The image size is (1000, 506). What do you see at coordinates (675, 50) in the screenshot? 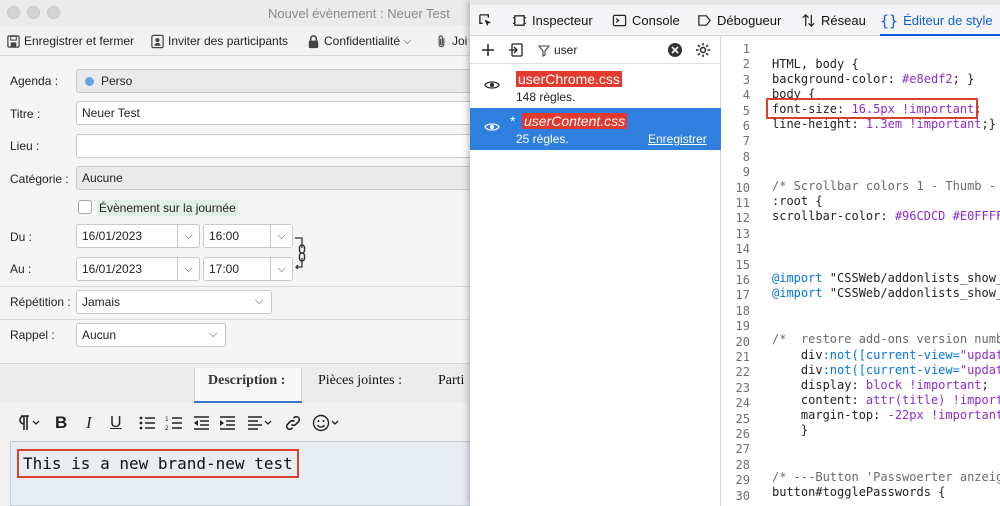
I see `clear-filter-icon` at bounding box center [675, 50].